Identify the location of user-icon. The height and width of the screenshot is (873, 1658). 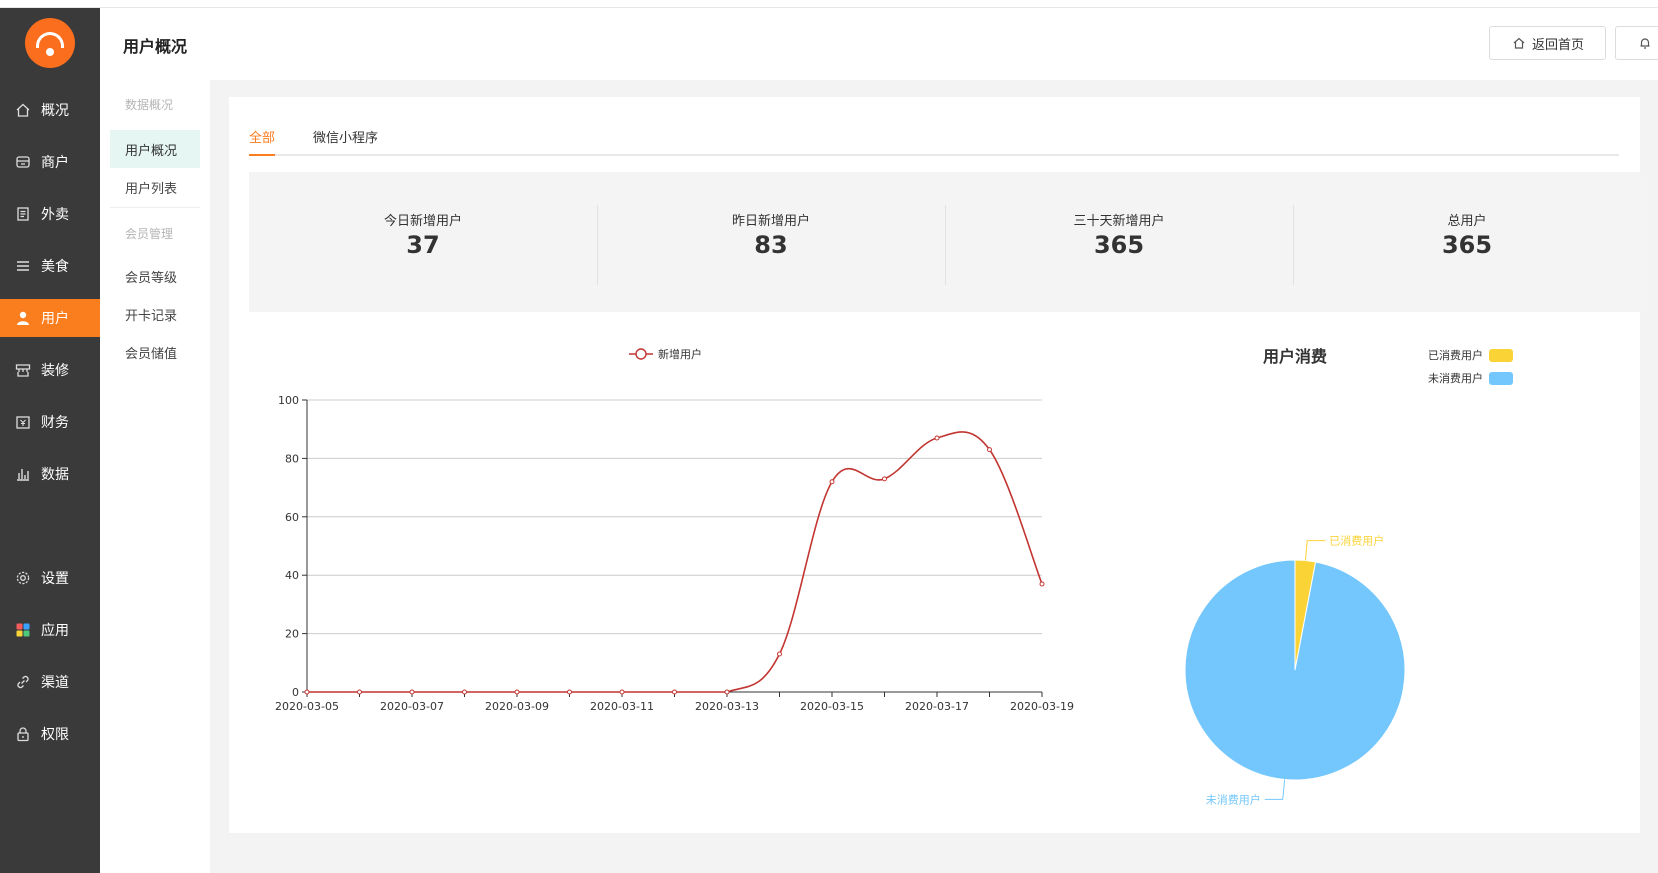
(23, 318).